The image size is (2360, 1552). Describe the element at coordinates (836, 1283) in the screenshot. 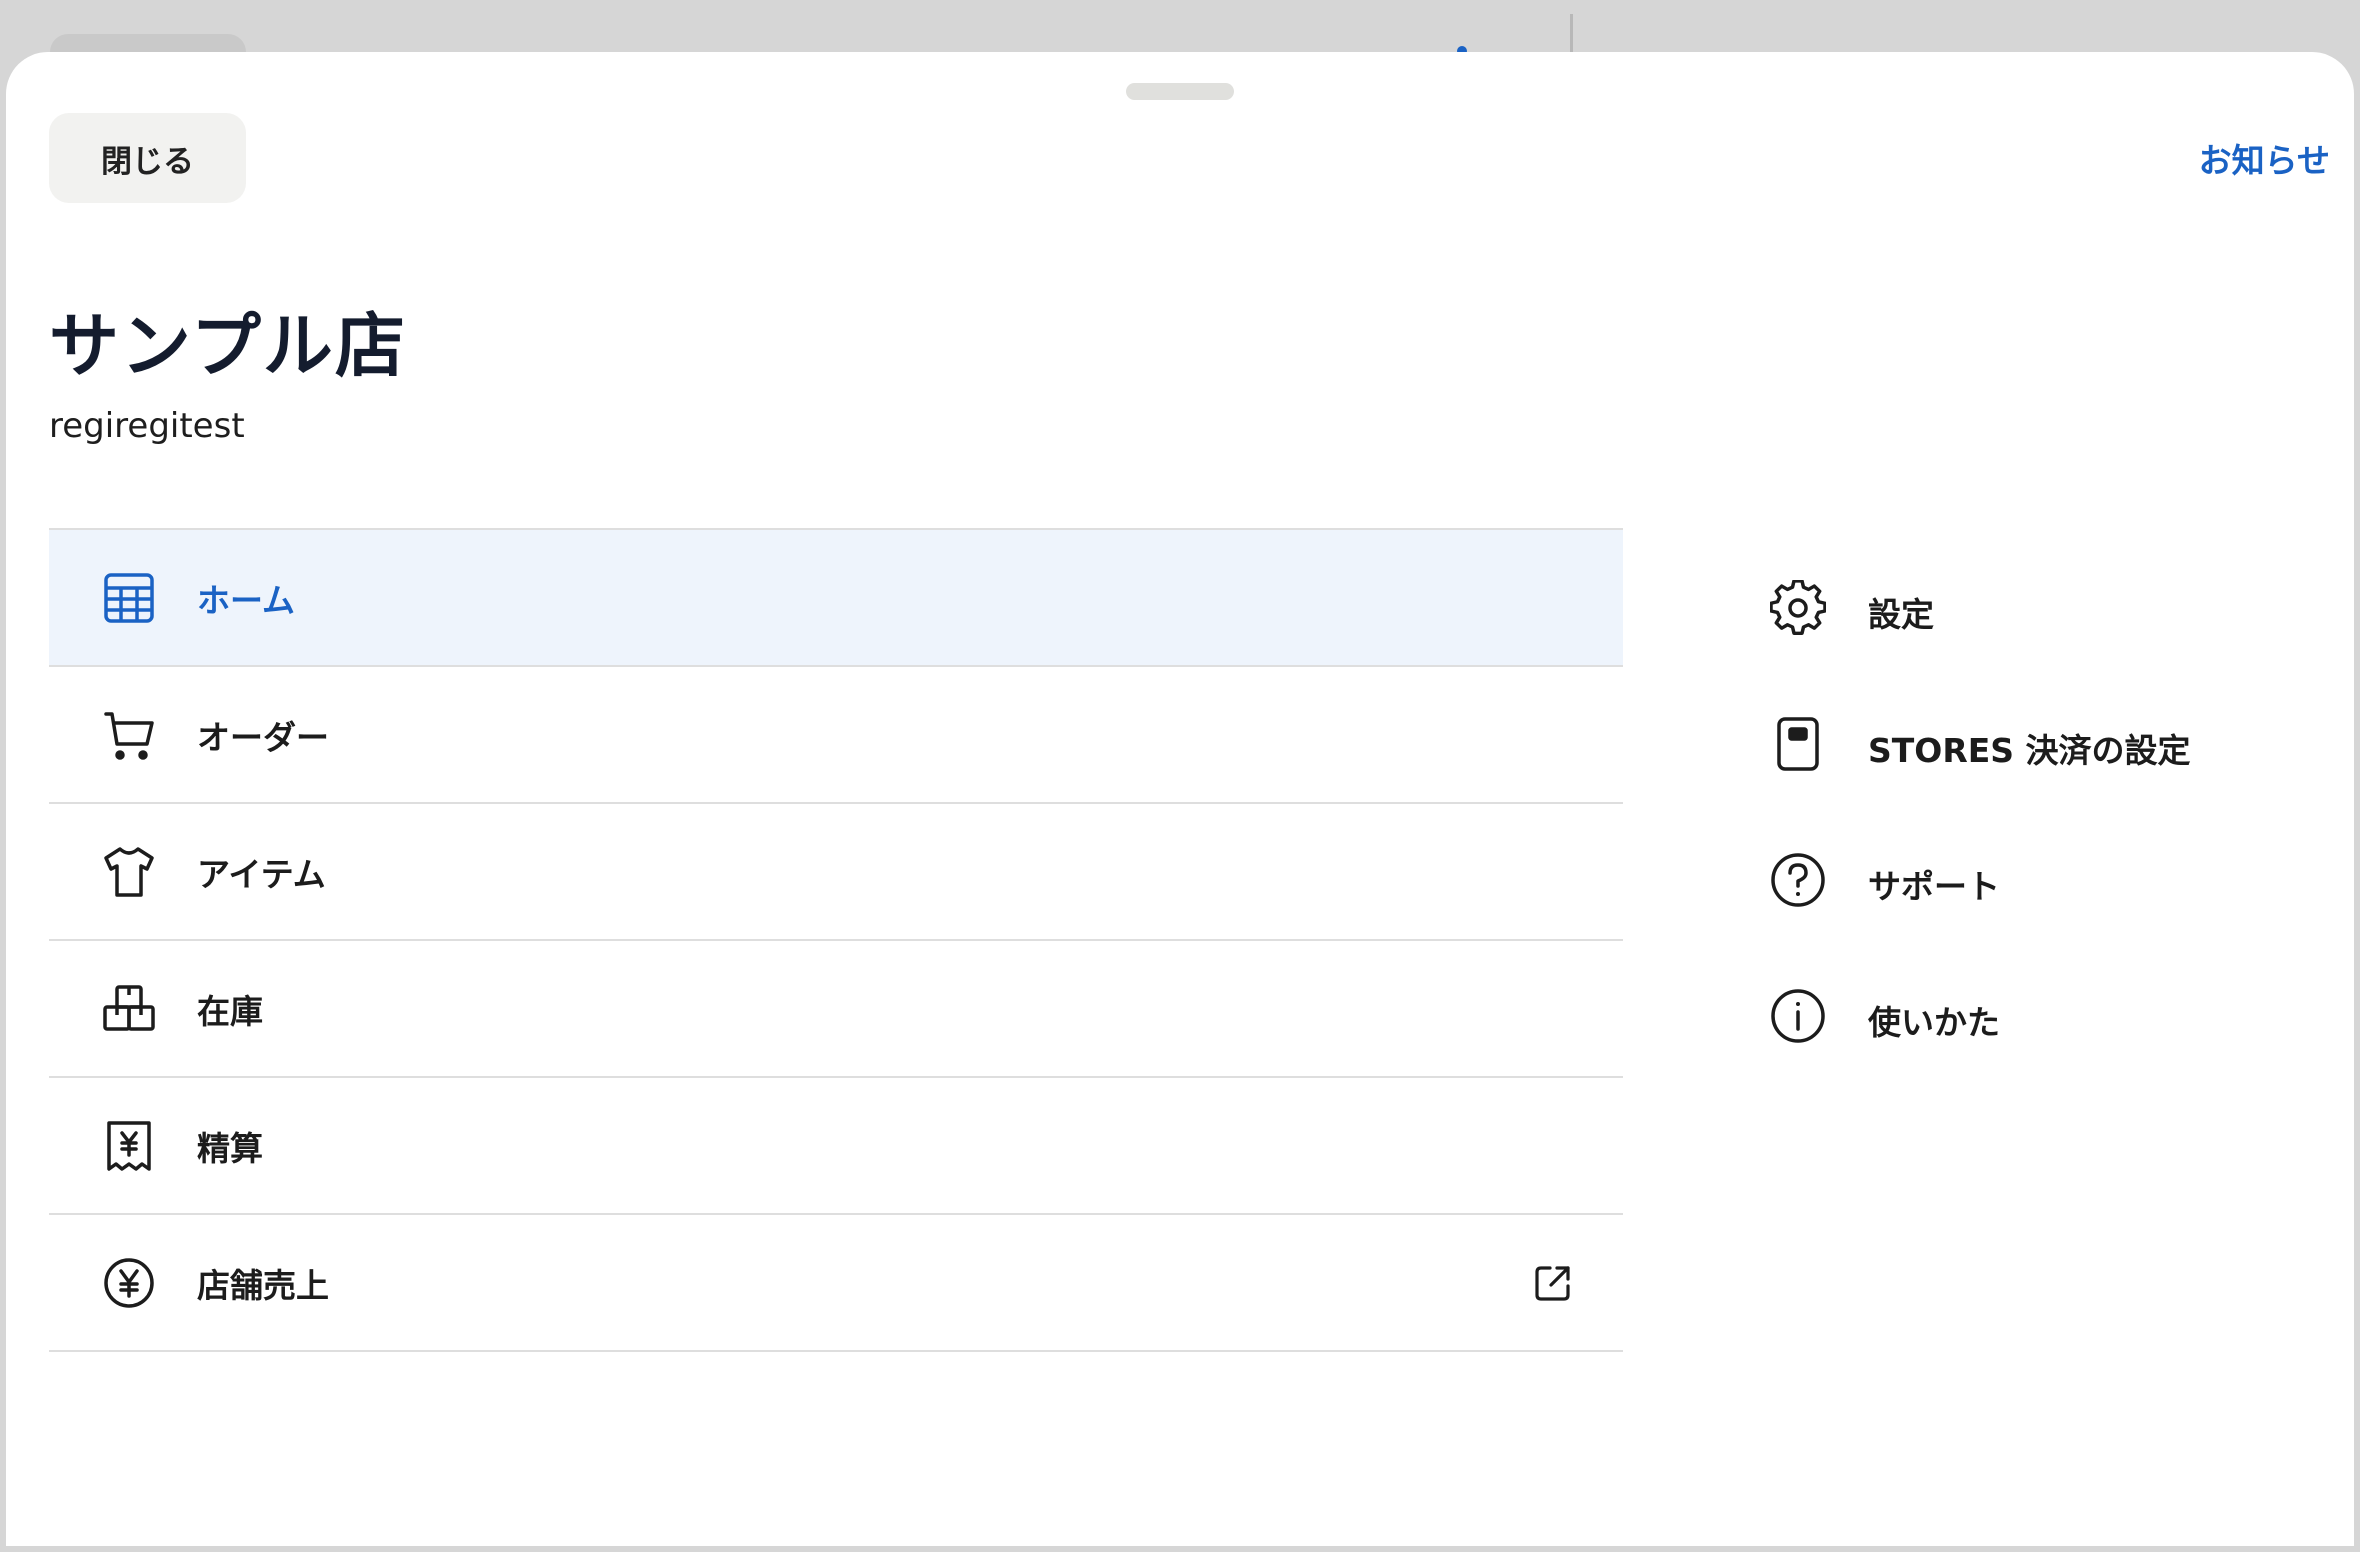

I see `nav-item-store-sales: 店舗売上` at that location.